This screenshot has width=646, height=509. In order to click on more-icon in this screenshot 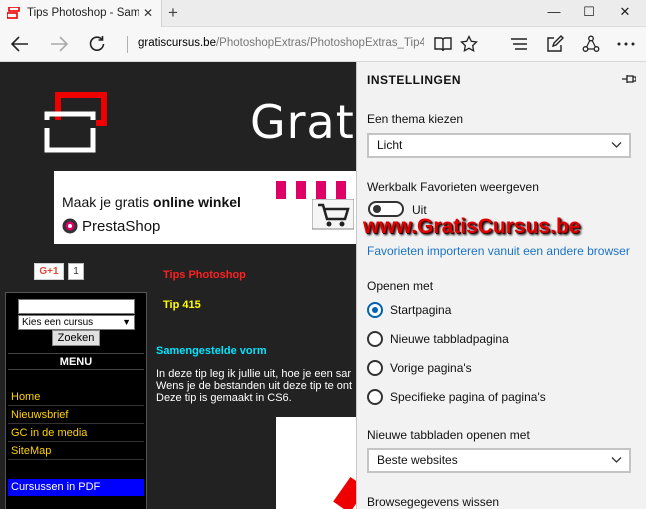, I will do `click(626, 44)`.